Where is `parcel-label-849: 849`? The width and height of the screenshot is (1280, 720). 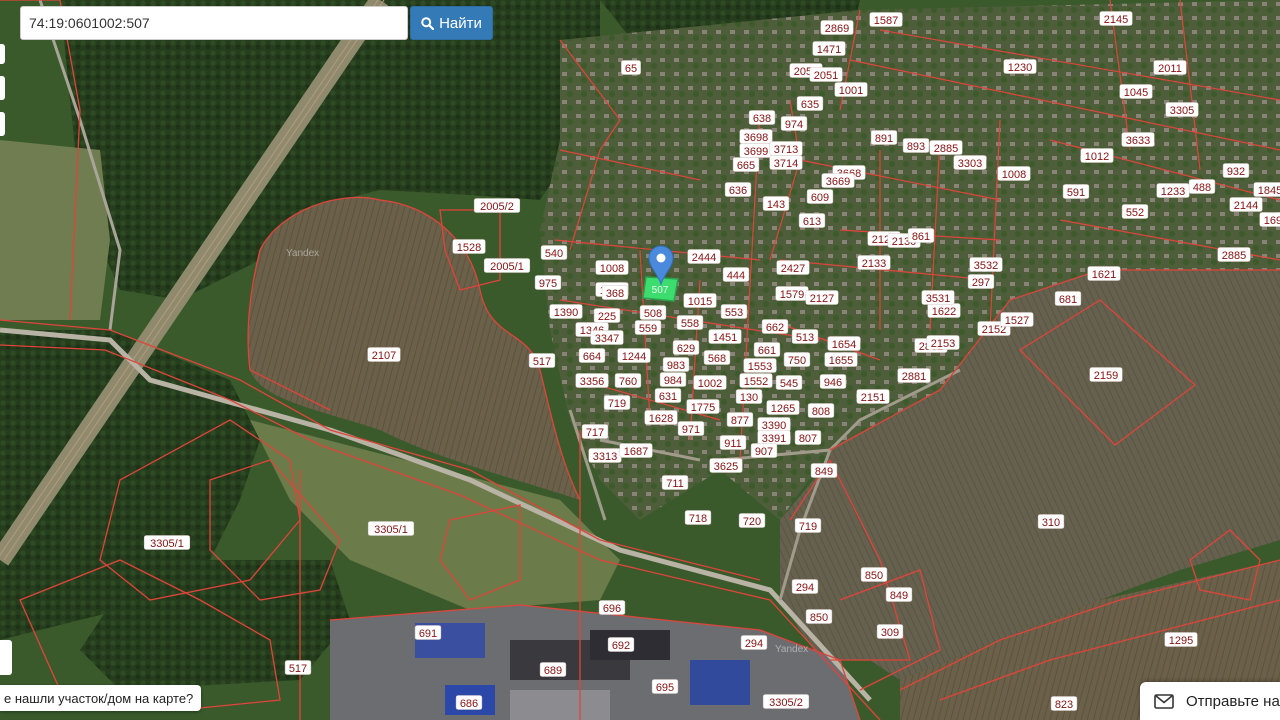 parcel-label-849: 849 is located at coordinates (899, 595).